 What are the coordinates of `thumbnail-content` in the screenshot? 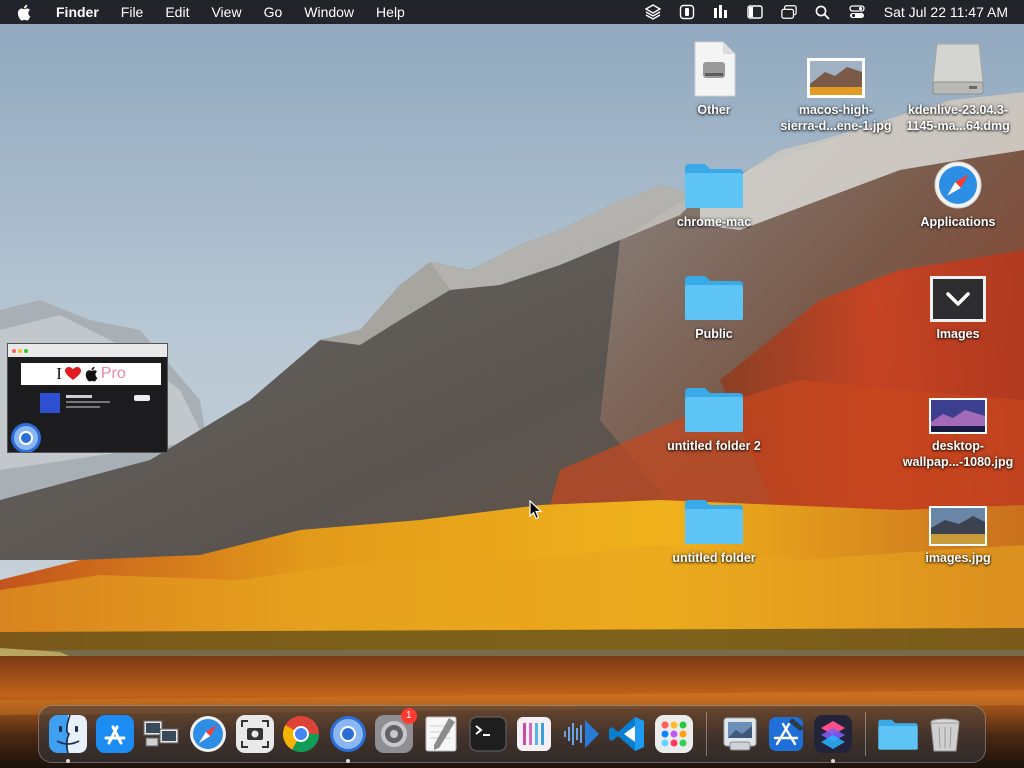 It's located at (102, 405).